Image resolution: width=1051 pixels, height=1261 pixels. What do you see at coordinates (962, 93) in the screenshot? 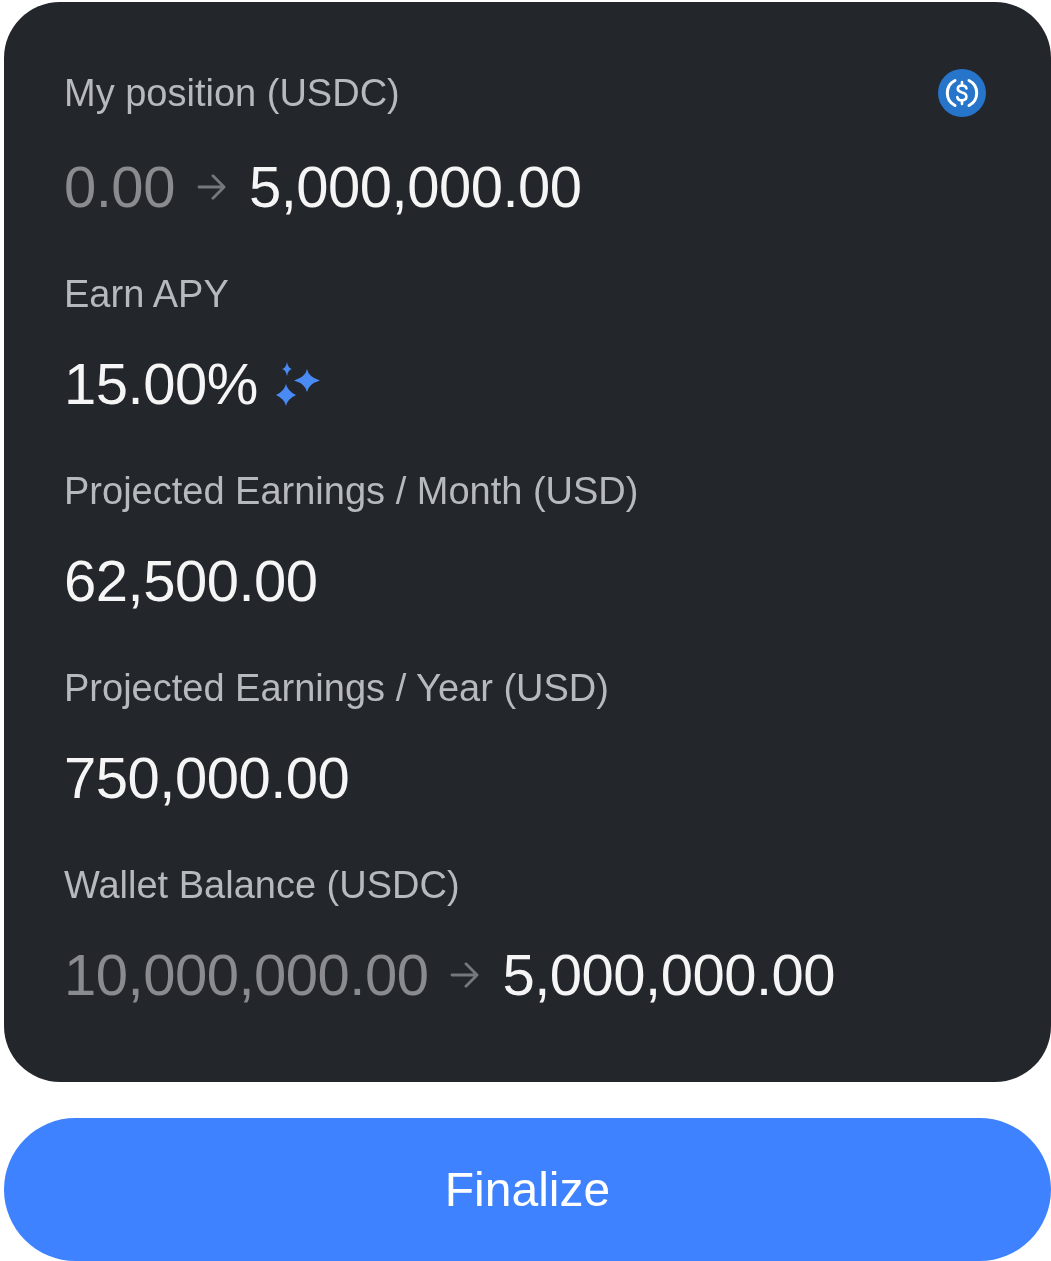
I see `dollar-coin-icon` at bounding box center [962, 93].